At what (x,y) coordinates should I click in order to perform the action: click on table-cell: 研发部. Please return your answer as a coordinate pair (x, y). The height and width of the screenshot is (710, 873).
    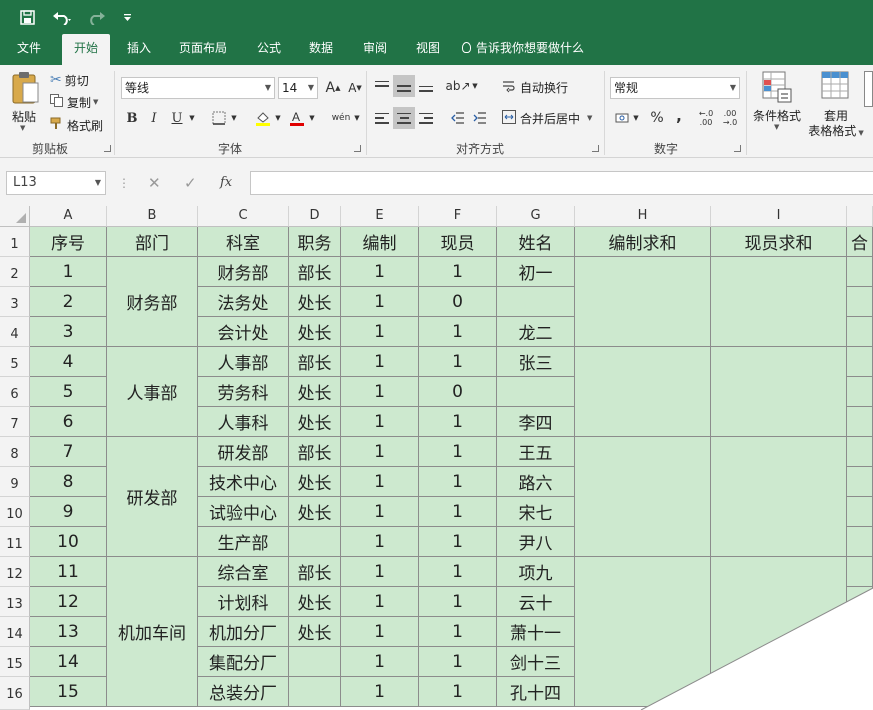
    Looking at the image, I should click on (243, 452).